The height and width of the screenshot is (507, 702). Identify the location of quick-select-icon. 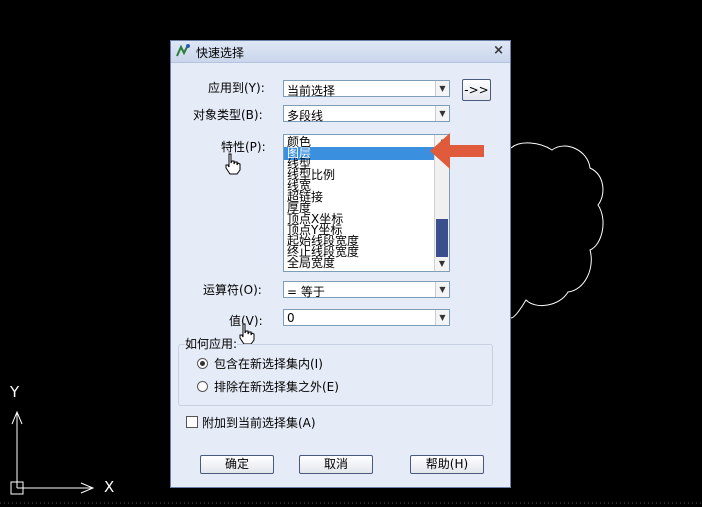
(183, 50).